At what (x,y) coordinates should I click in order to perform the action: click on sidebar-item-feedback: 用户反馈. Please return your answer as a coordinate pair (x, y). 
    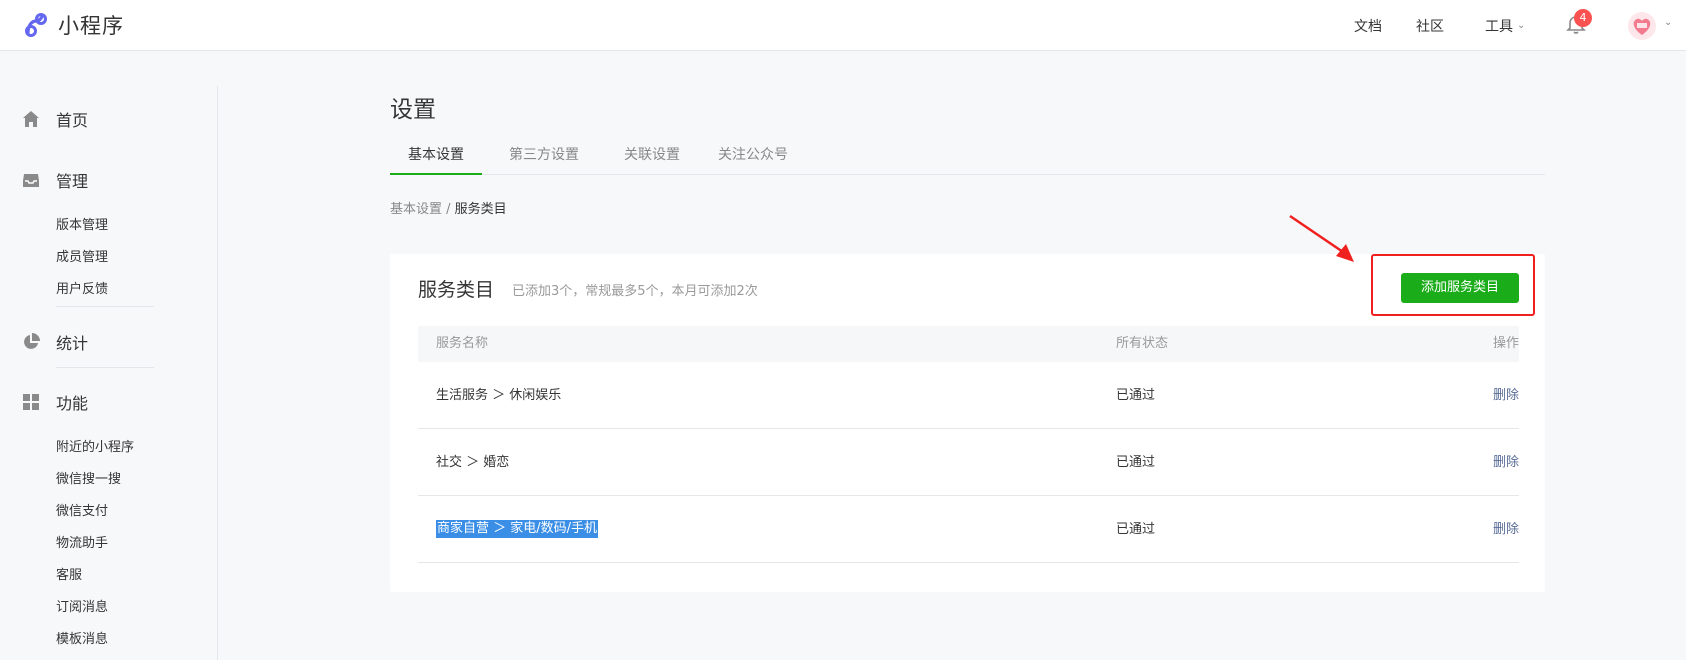
    Looking at the image, I should click on (82, 287).